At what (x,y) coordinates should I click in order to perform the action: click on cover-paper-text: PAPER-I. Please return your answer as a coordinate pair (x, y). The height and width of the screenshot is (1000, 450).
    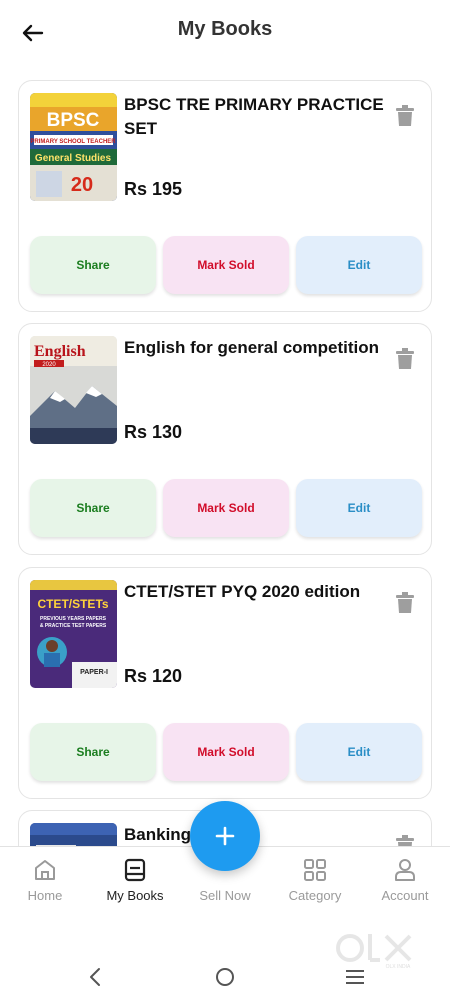
    Looking at the image, I should click on (94, 672).